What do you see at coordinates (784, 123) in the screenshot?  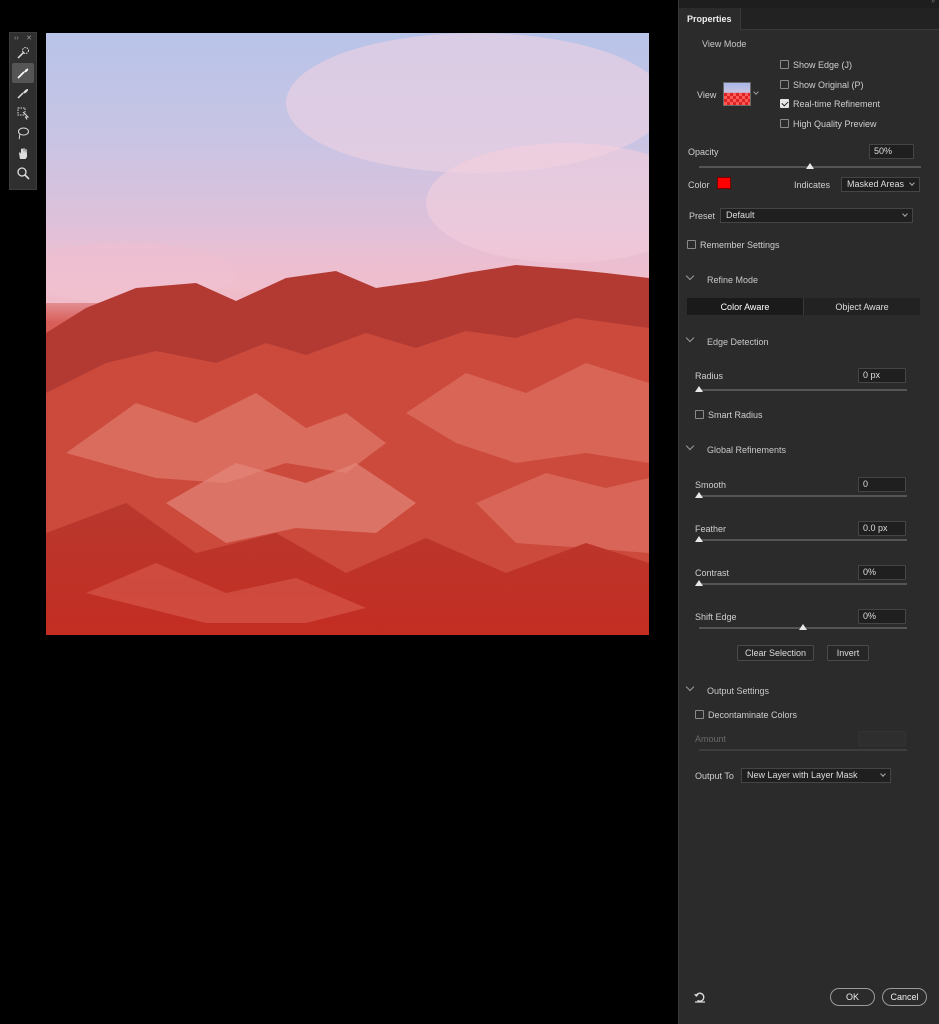 I see `high-quality-preview-checkbox` at bounding box center [784, 123].